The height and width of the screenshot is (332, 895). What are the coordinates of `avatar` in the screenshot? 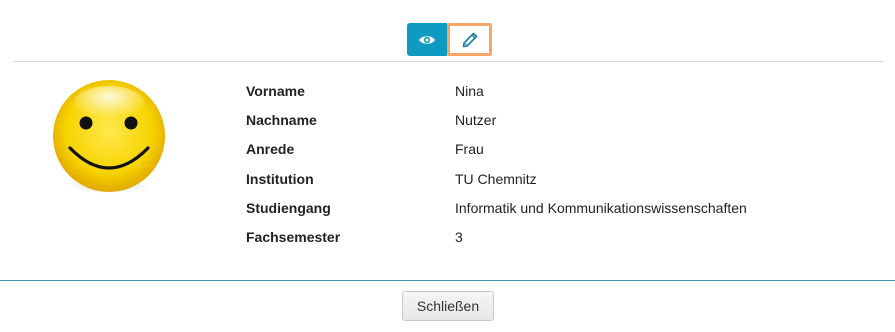 It's located at (109, 137).